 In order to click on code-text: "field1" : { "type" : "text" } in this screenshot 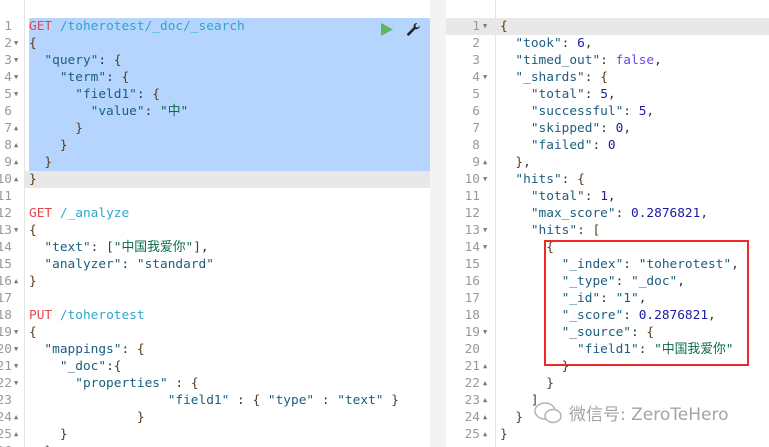, I will do `click(214, 400)`.